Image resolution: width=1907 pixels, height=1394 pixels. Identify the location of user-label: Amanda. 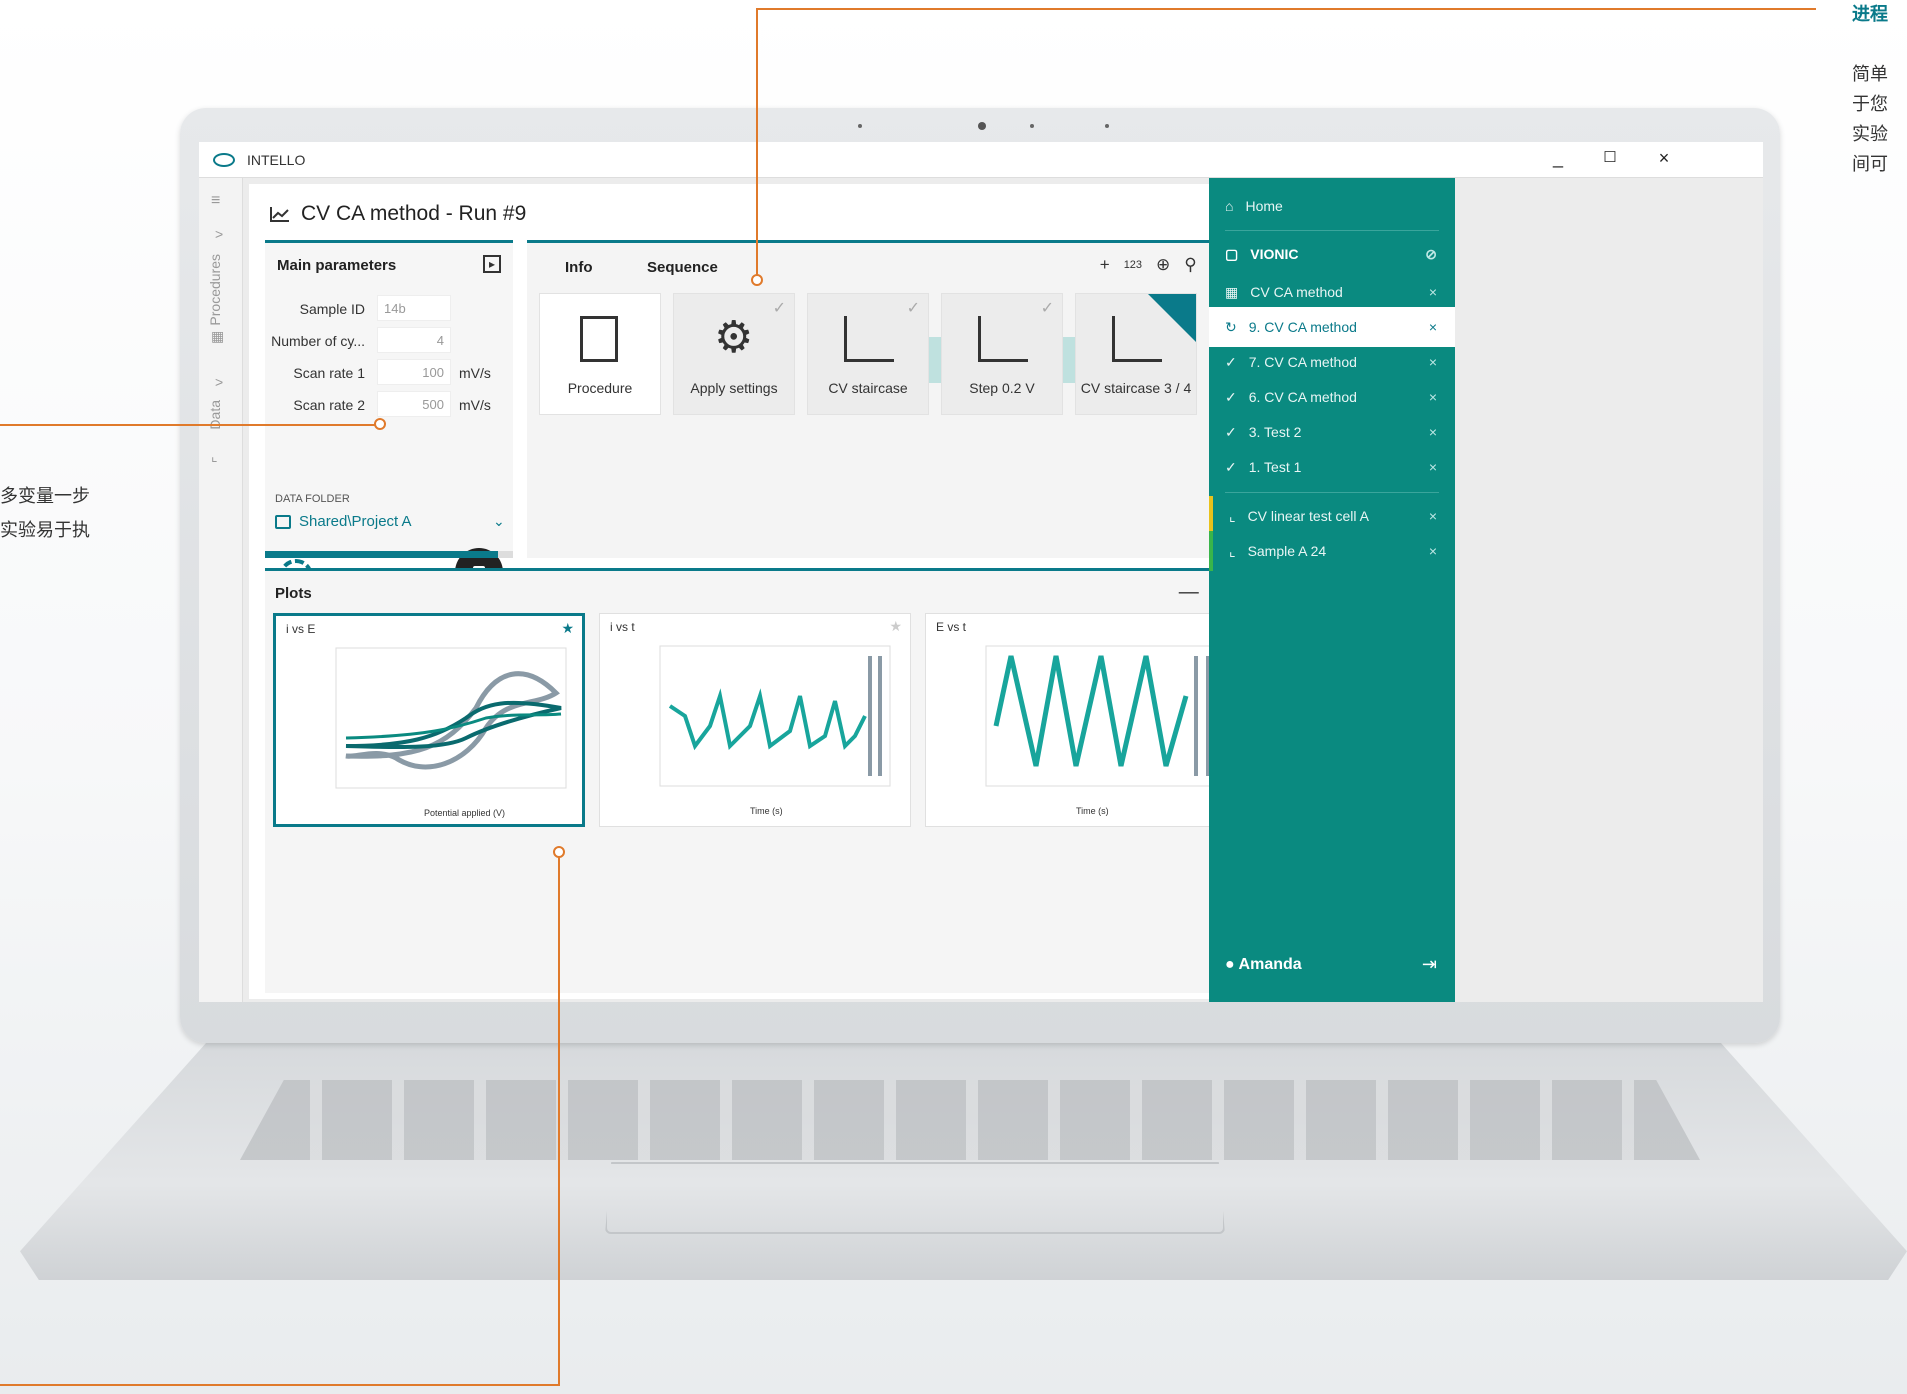
(1270, 964).